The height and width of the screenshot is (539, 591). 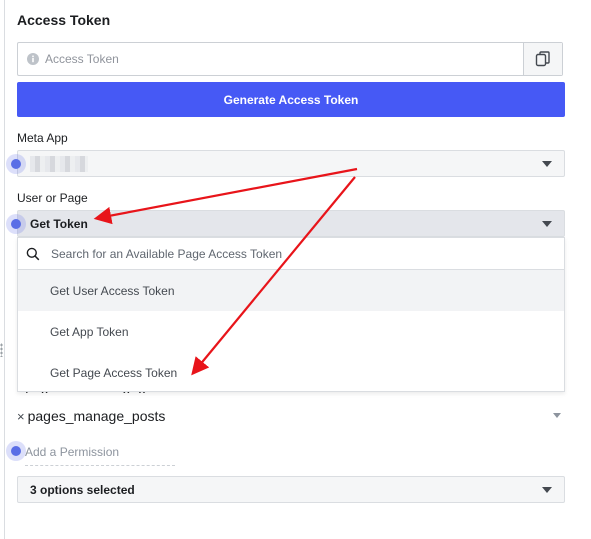 I want to click on permission-chip: × pages_manage_posts, so click(x=91, y=416).